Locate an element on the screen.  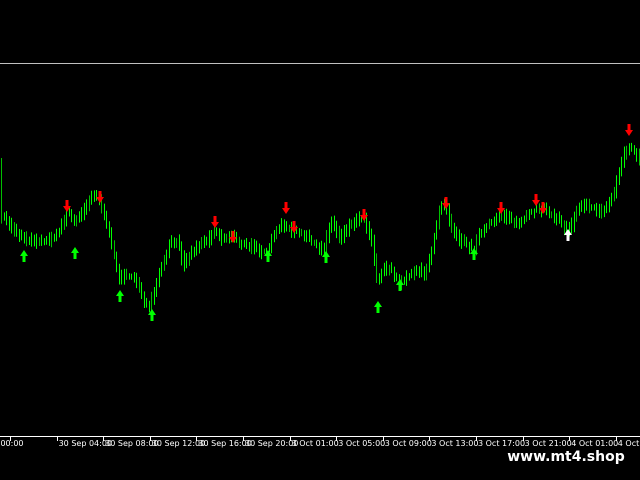
time-tick-label: 30 Sep 12:00 is located at coordinates (178, 443).